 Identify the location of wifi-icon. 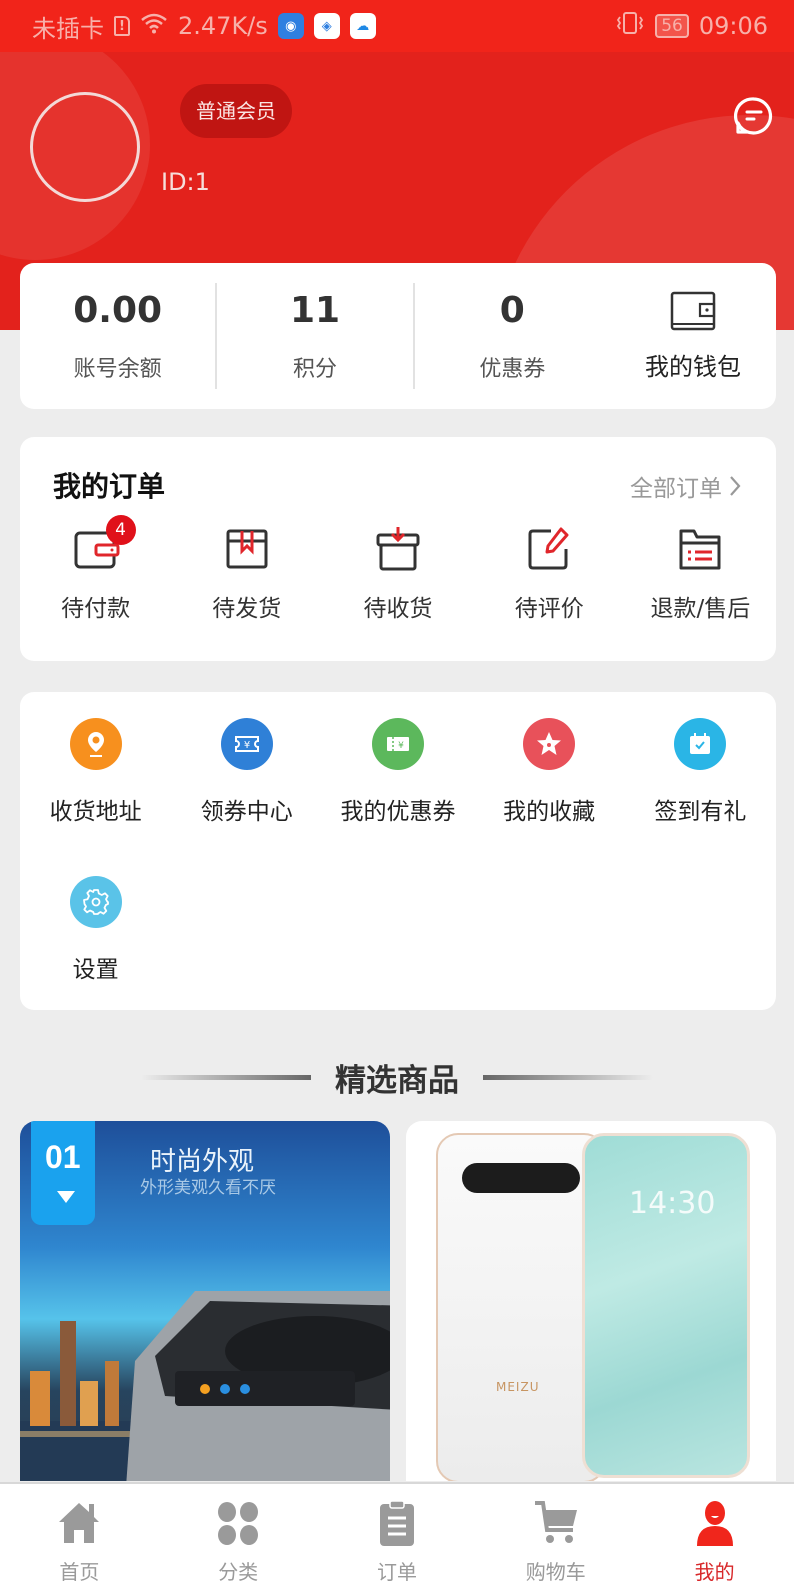
(154, 26).